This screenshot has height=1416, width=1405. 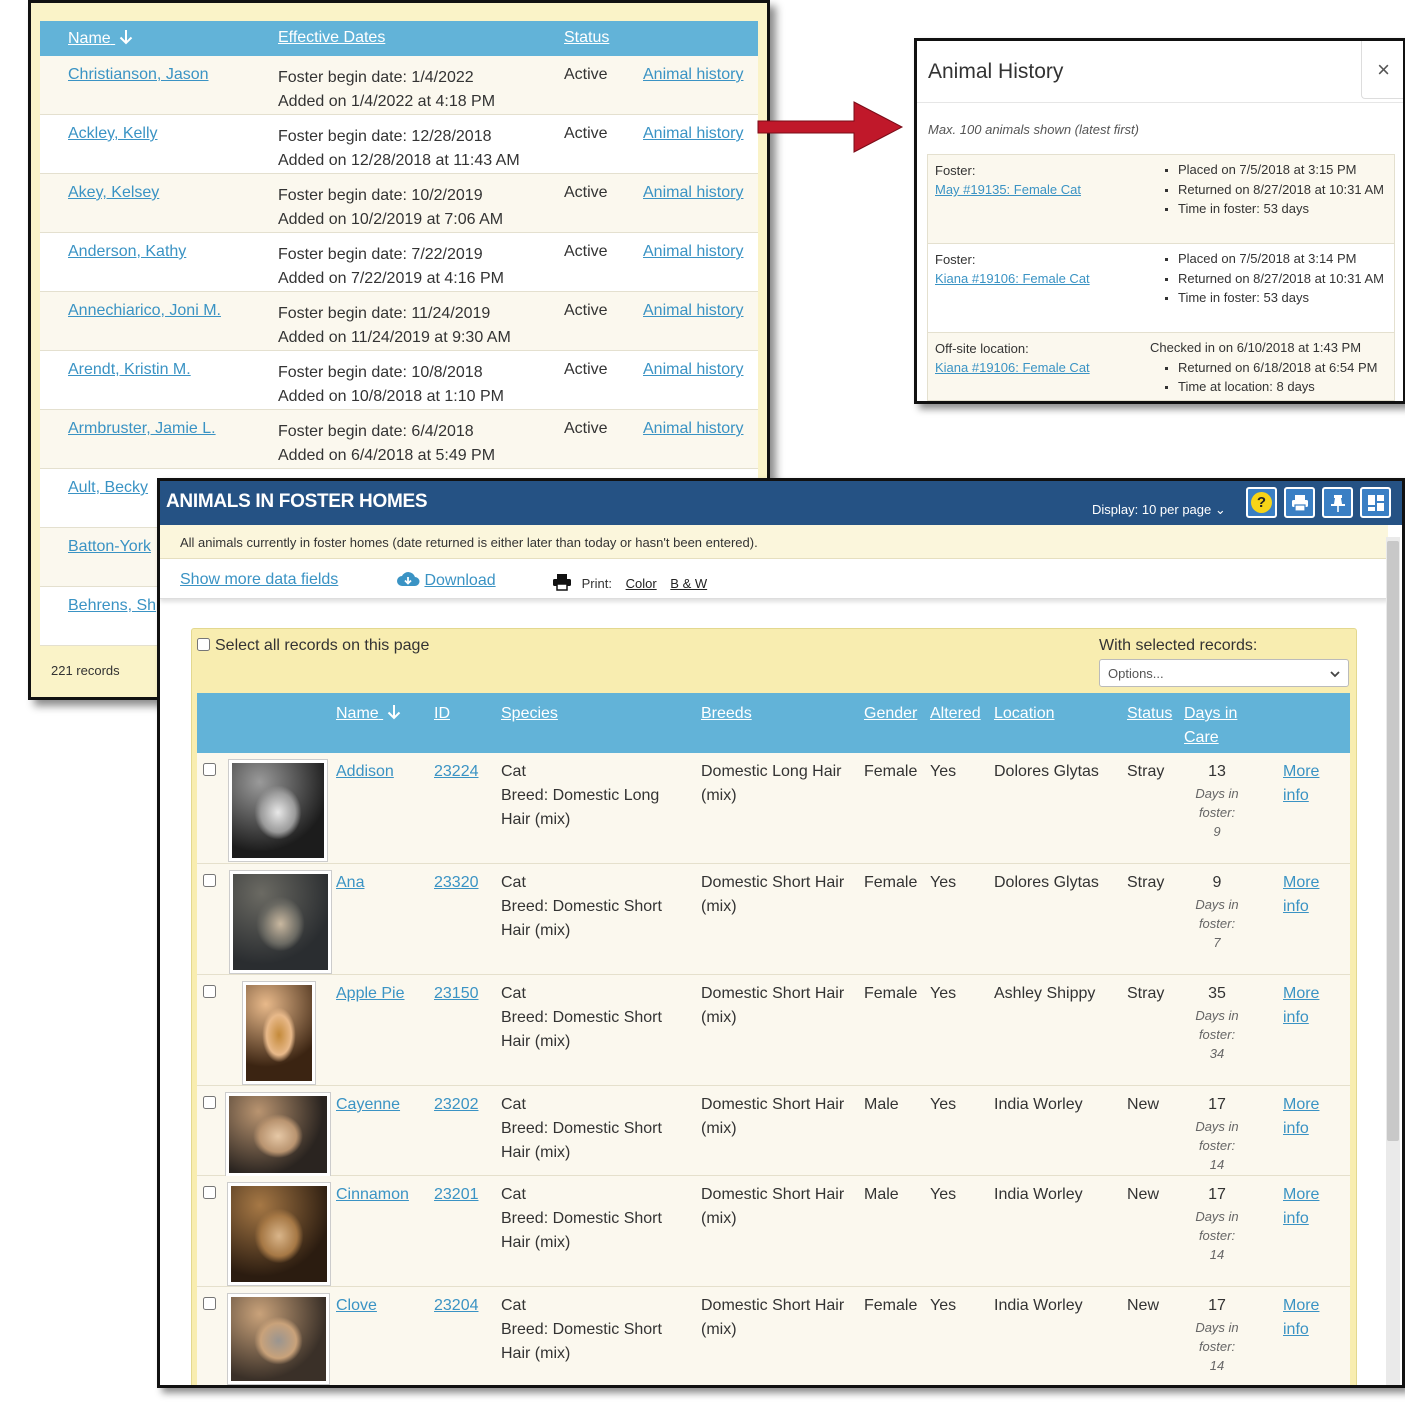 I want to click on foster-name-link: Anderson, Kathy, so click(x=127, y=252).